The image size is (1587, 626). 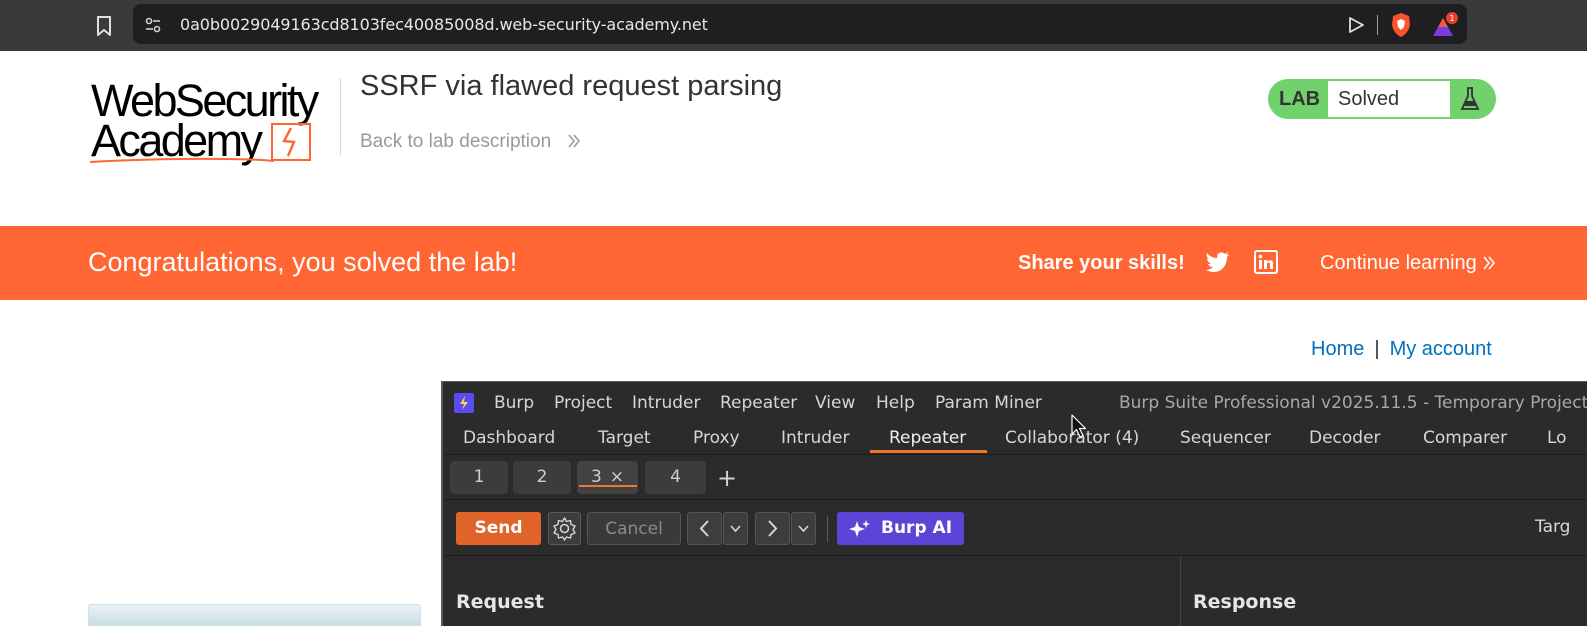 What do you see at coordinates (153, 25) in the screenshot?
I see `site-settings-icon` at bounding box center [153, 25].